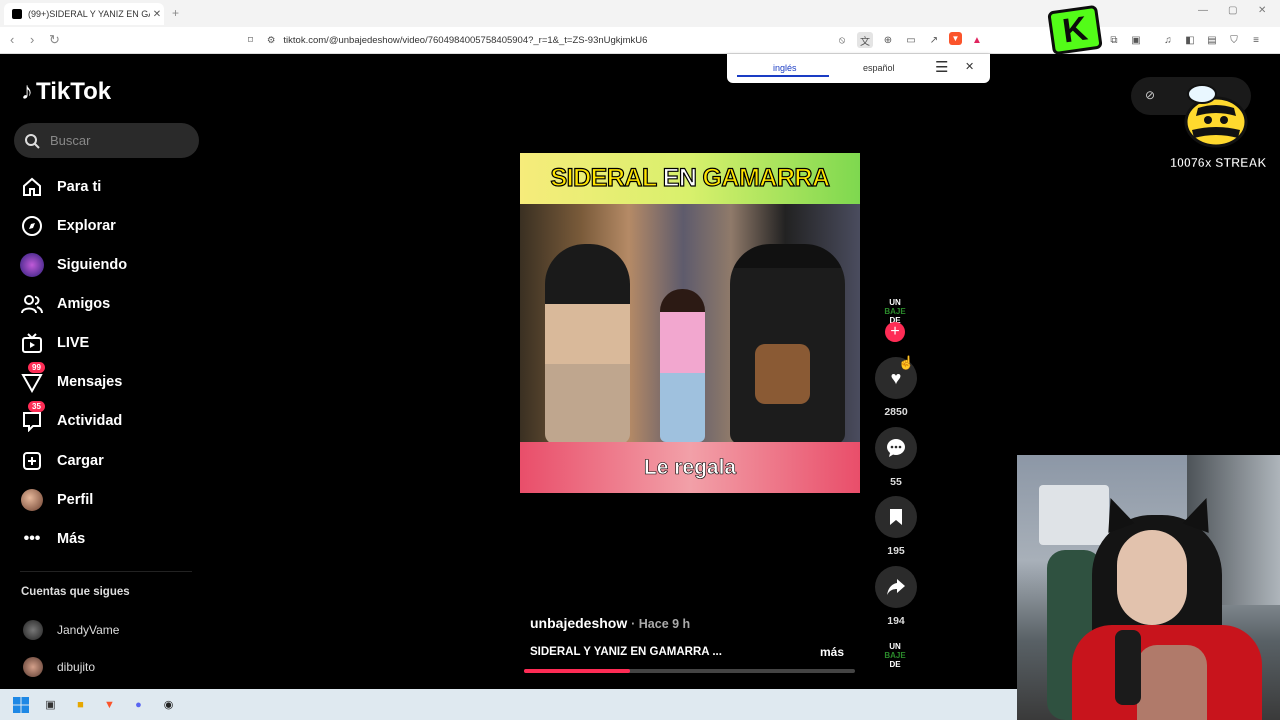 The image size is (1280, 720). I want to click on nav-label: Perfil, so click(75, 500).